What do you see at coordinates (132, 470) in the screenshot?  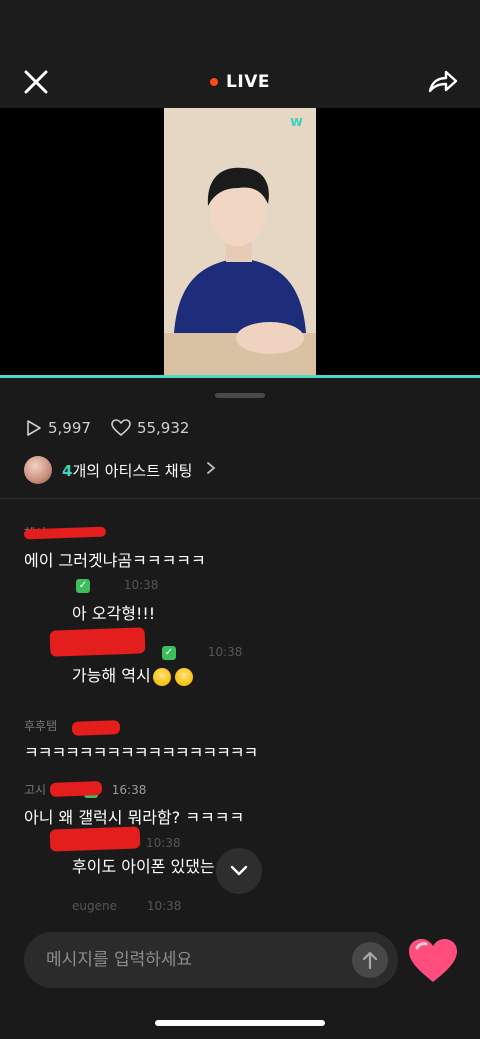 I see `artist-chat-label: 개의 아티스트 채팅` at bounding box center [132, 470].